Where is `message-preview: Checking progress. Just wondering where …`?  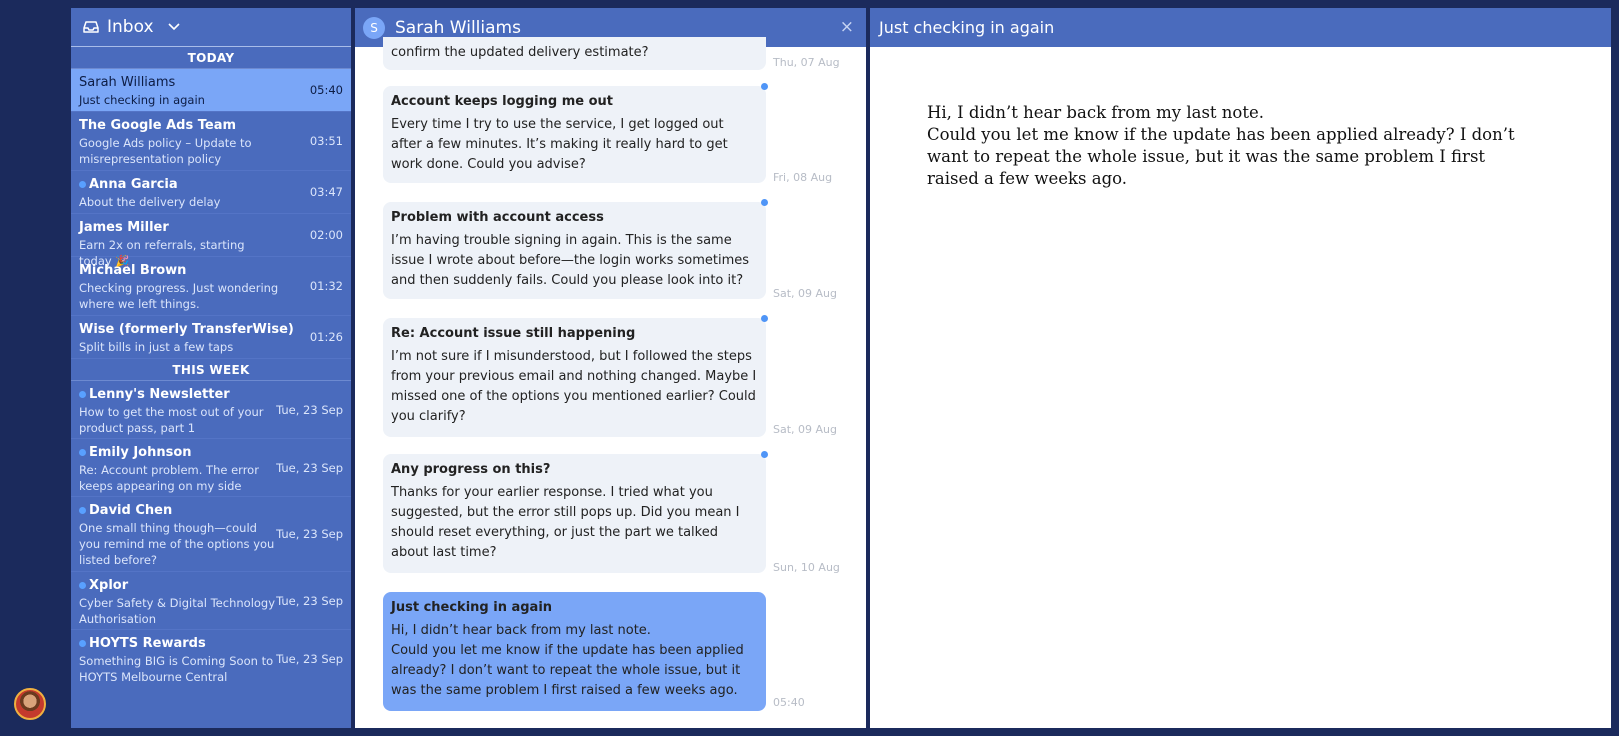 message-preview: Checking progress. Just wondering where … is located at coordinates (179, 296).